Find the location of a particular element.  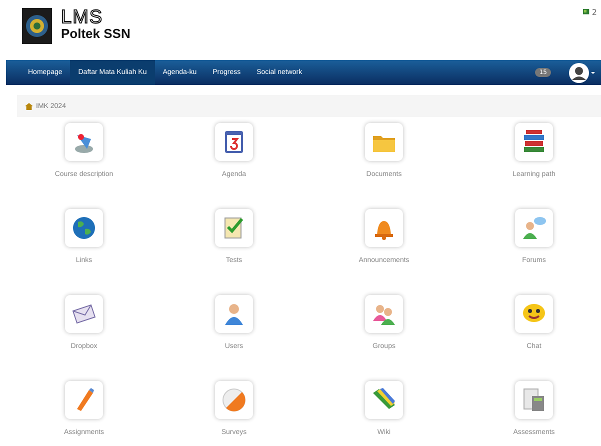

home-icon is located at coordinates (29, 106).